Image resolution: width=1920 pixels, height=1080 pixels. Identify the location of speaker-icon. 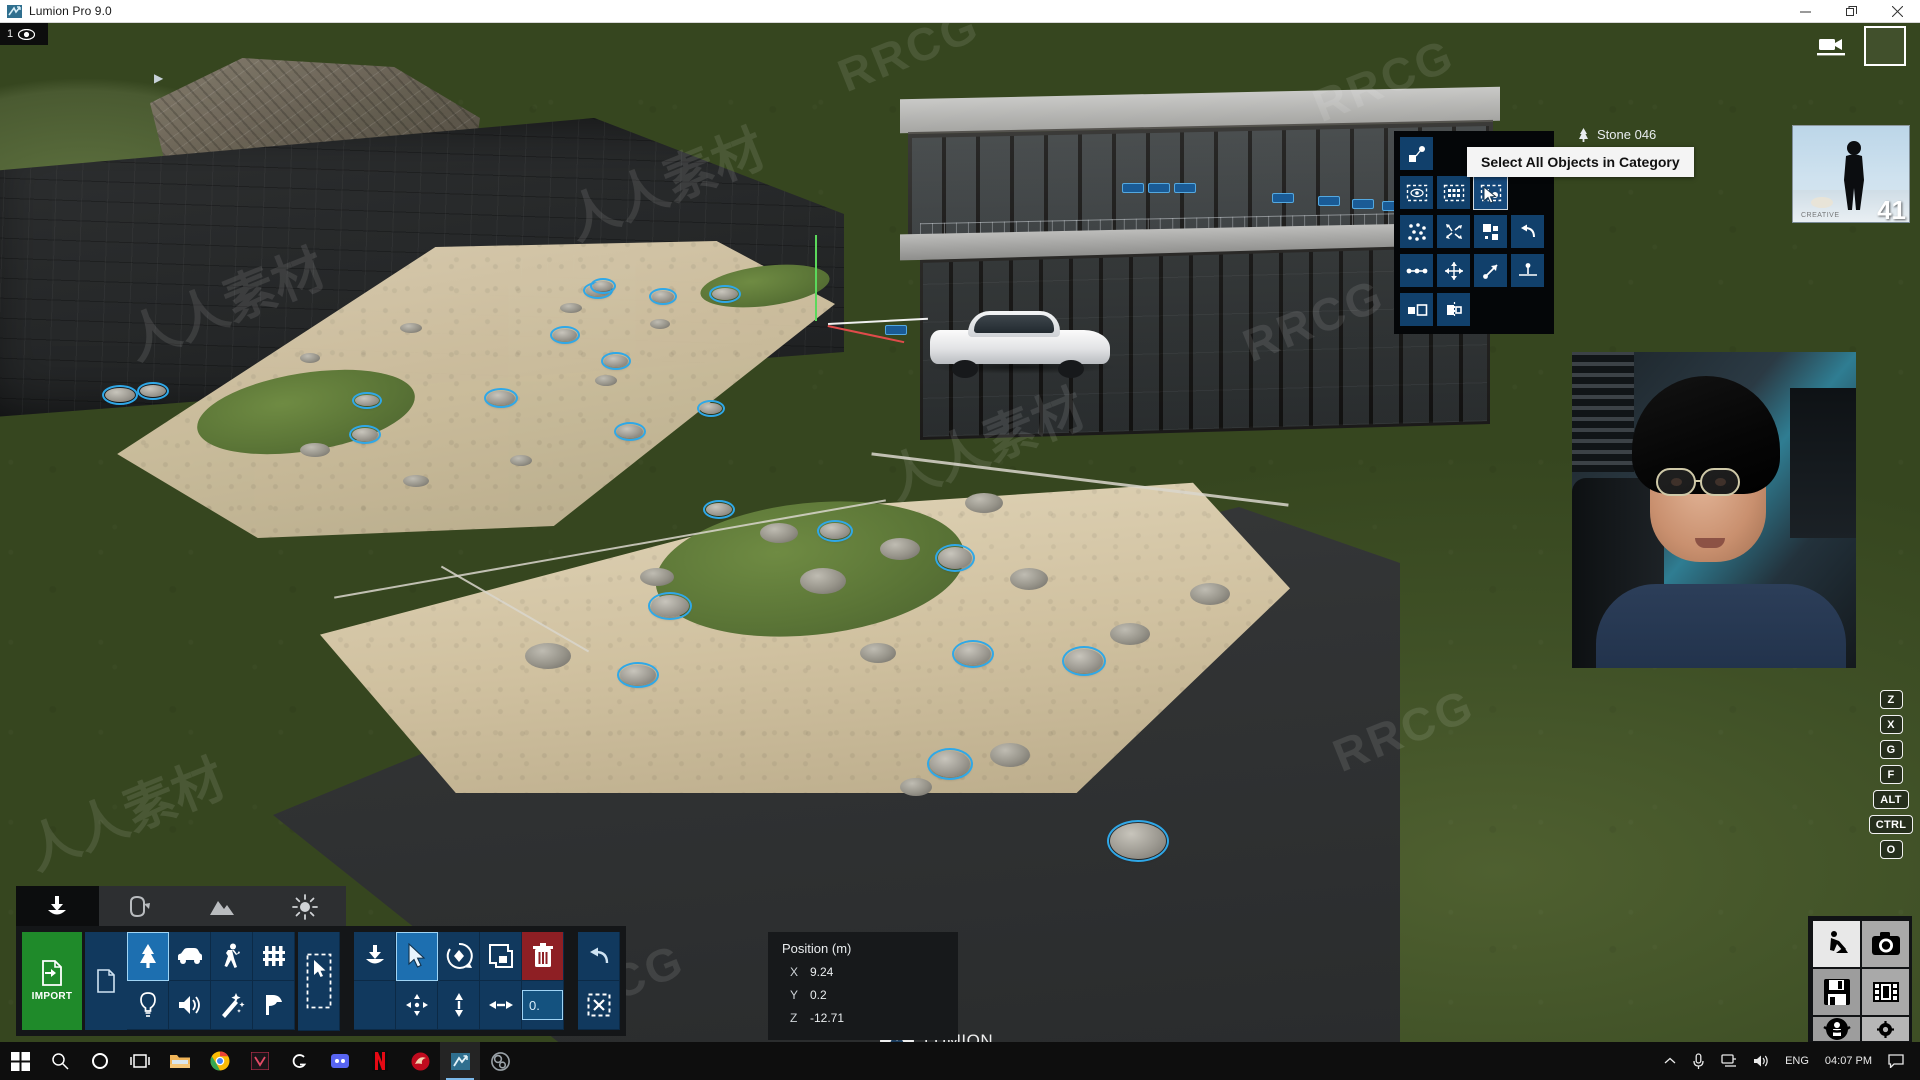
(1761, 1061).